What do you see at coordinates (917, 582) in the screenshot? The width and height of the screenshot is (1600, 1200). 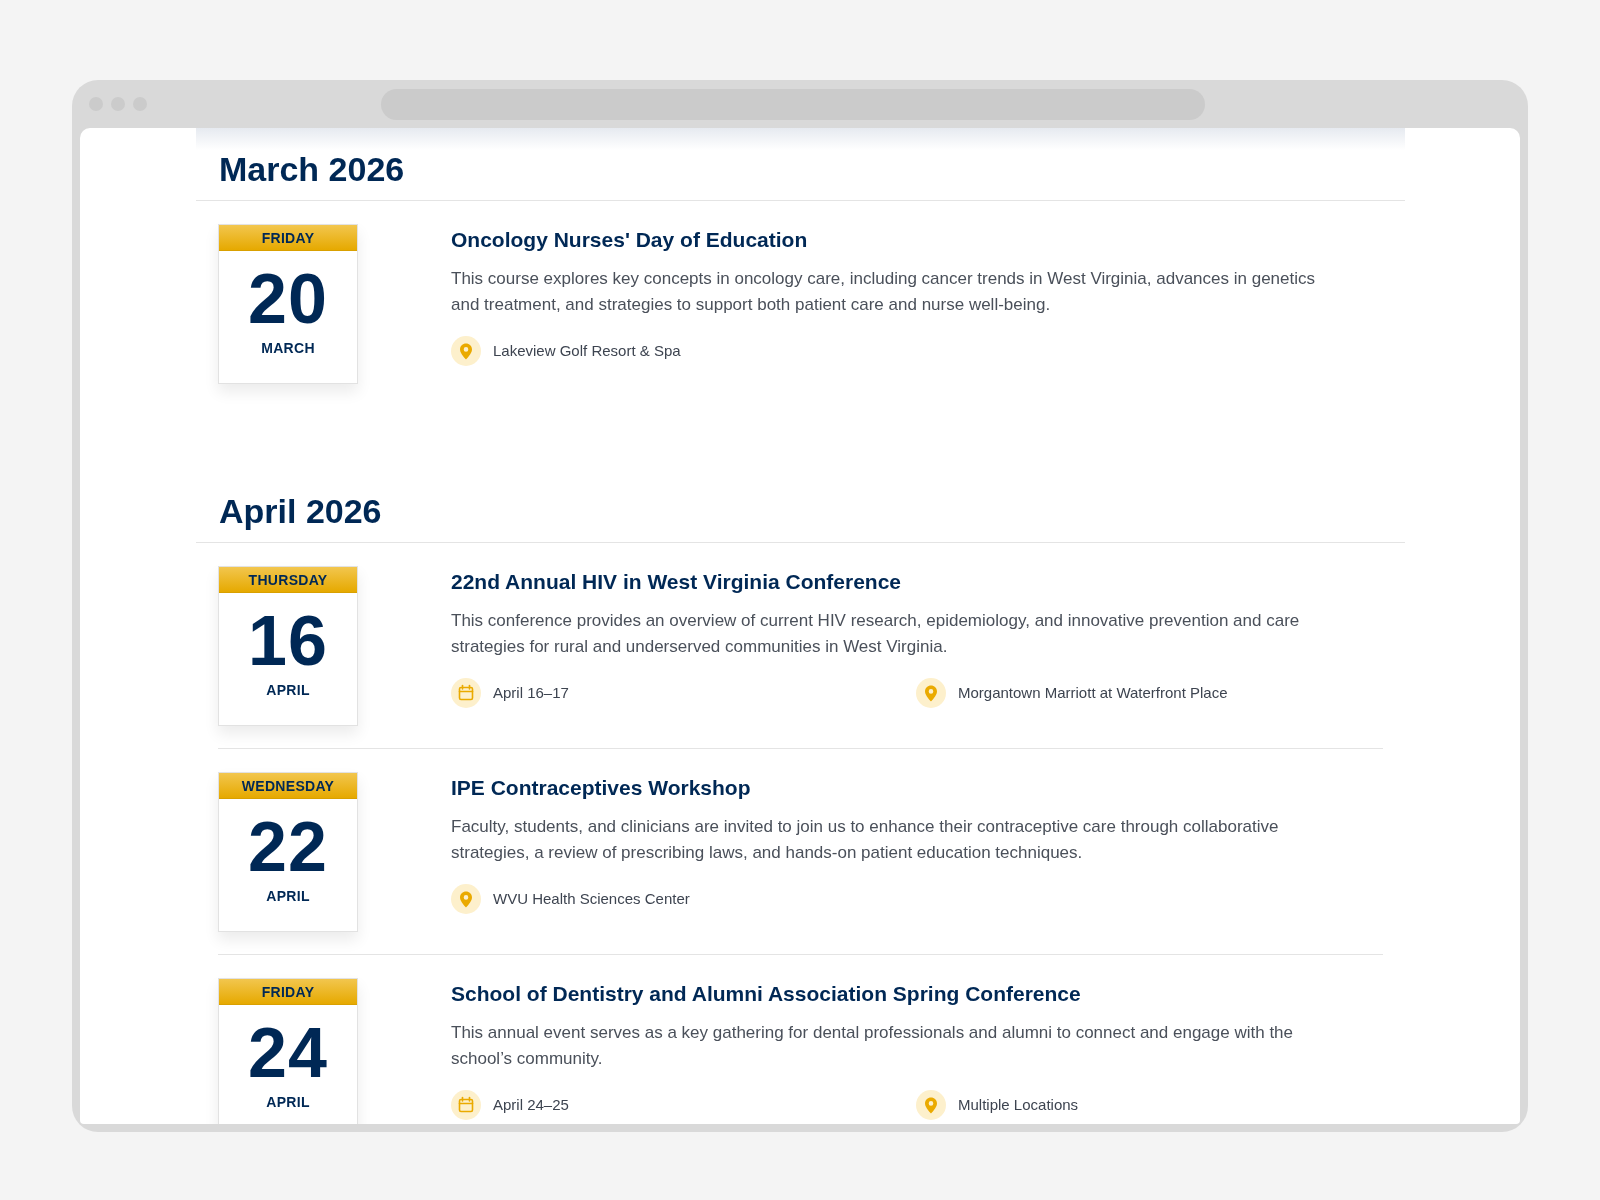 I see `event-title-link: 22nd Annual HIV in West Virginia Conference` at bounding box center [917, 582].